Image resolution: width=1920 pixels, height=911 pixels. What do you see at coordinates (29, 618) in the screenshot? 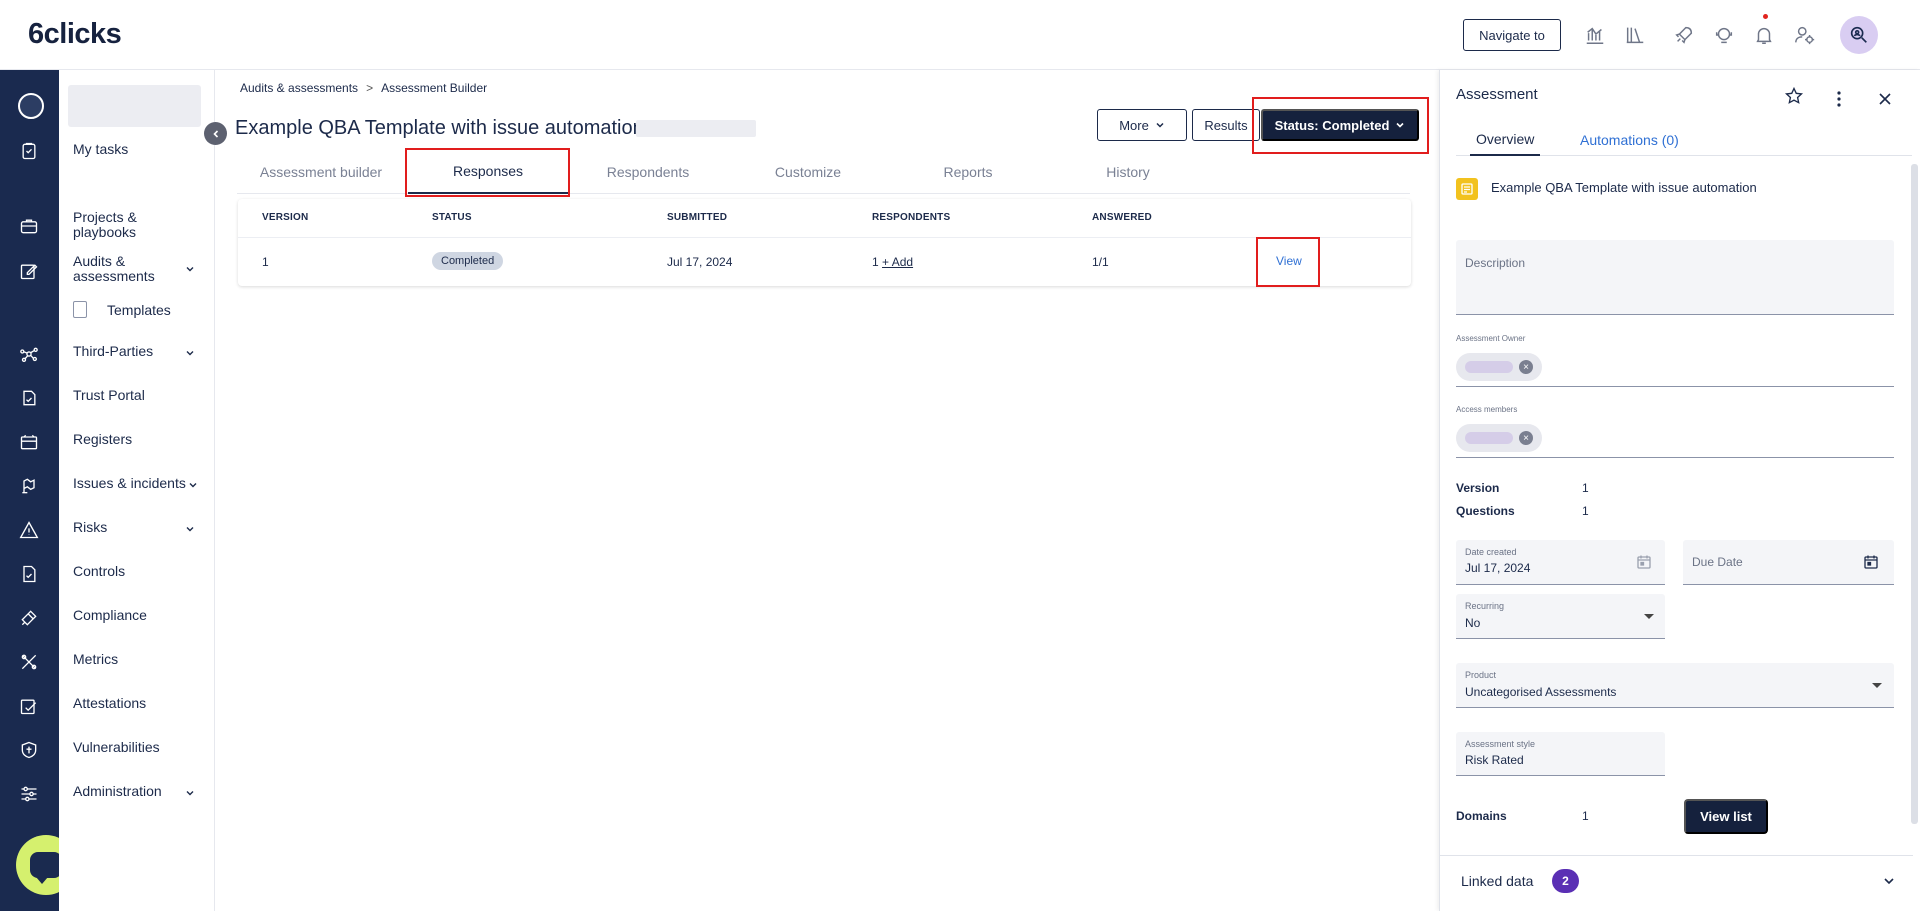
I see `compliance-icon` at bounding box center [29, 618].